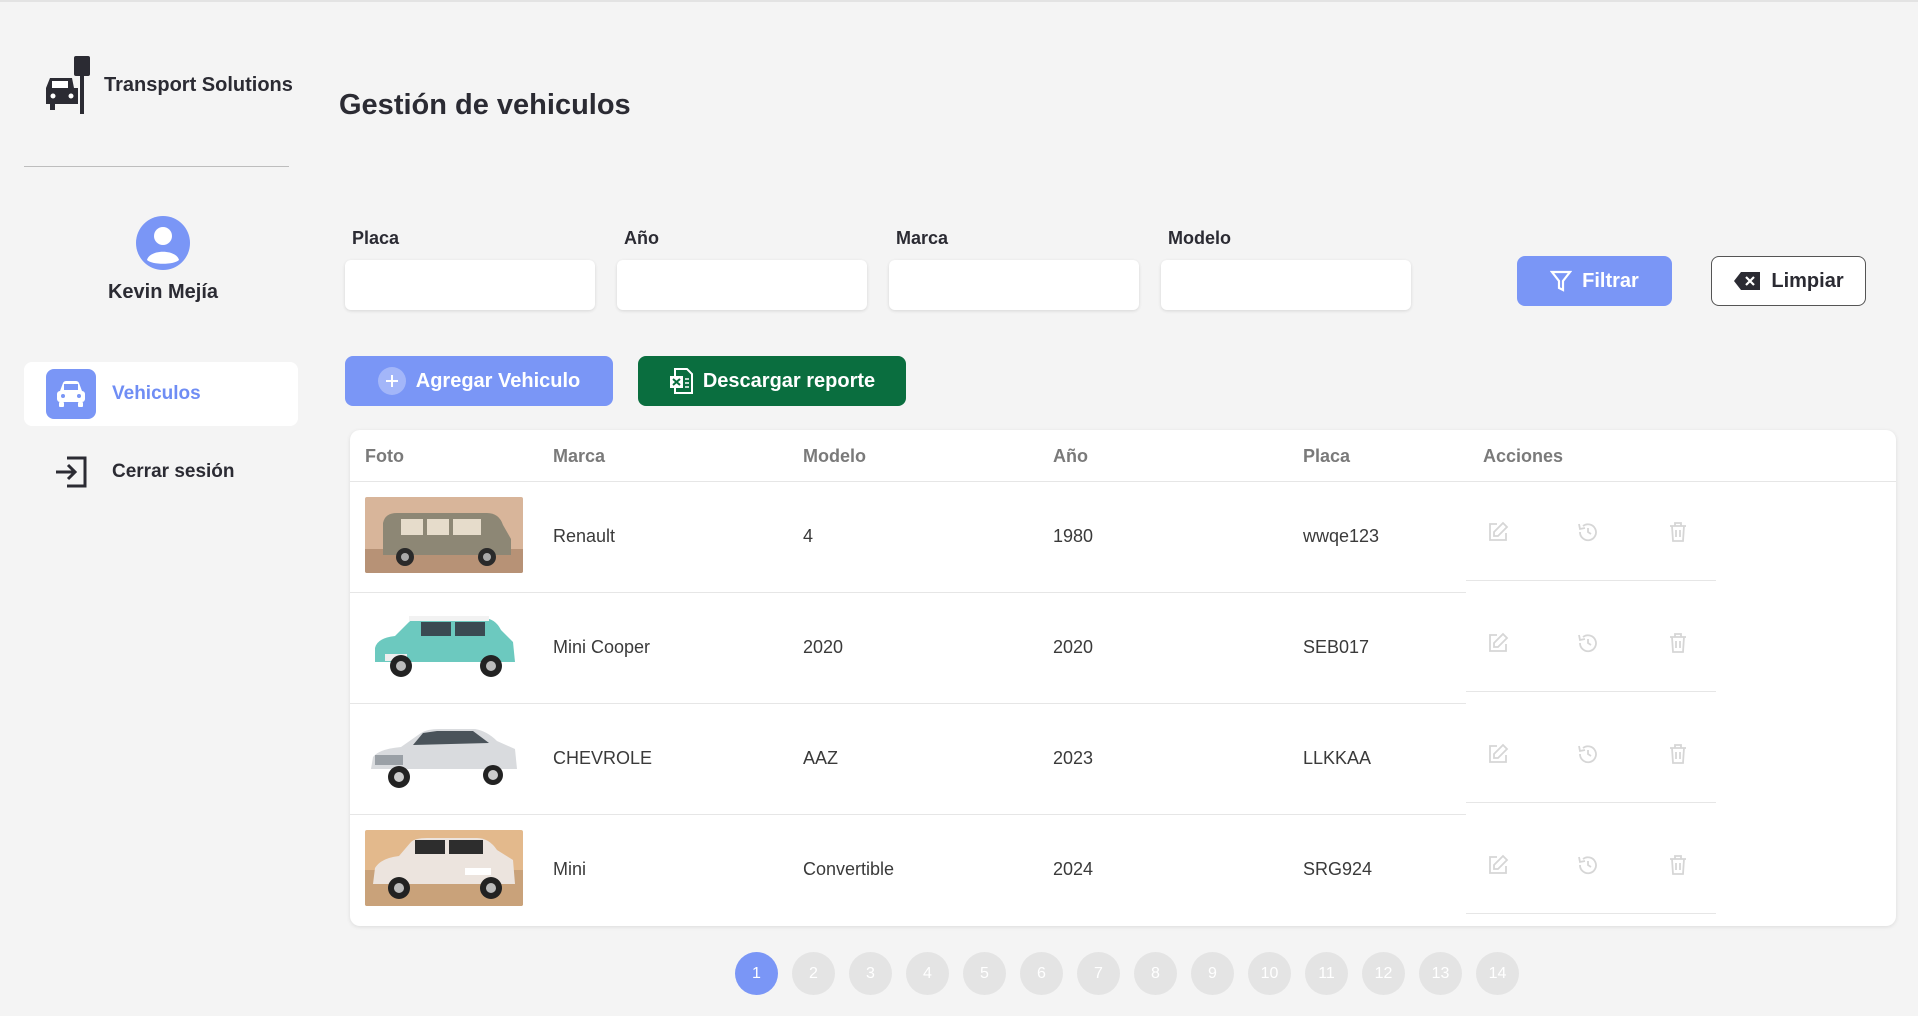  Describe the element at coordinates (1123, 537) in the screenshot. I see `table-row: Renault 4 1980 wwqe123` at that location.